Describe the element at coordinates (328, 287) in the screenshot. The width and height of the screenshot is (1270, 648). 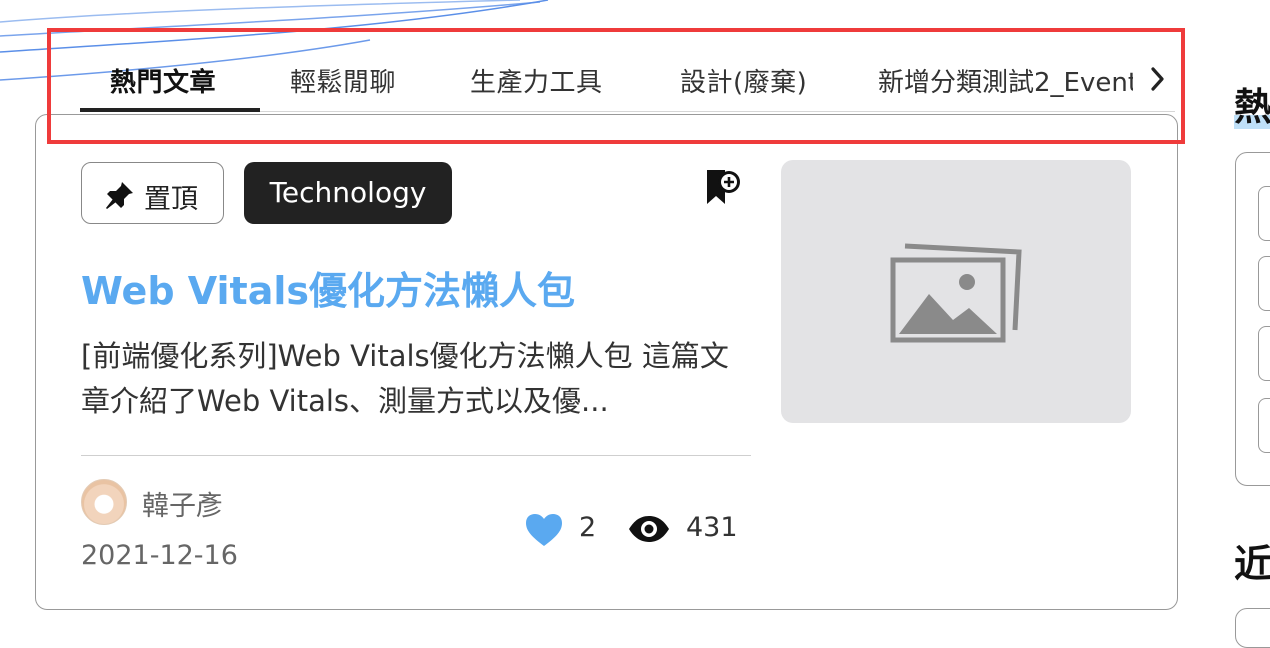
I see `article-title: Web Vitals優化方法懶人包` at that location.